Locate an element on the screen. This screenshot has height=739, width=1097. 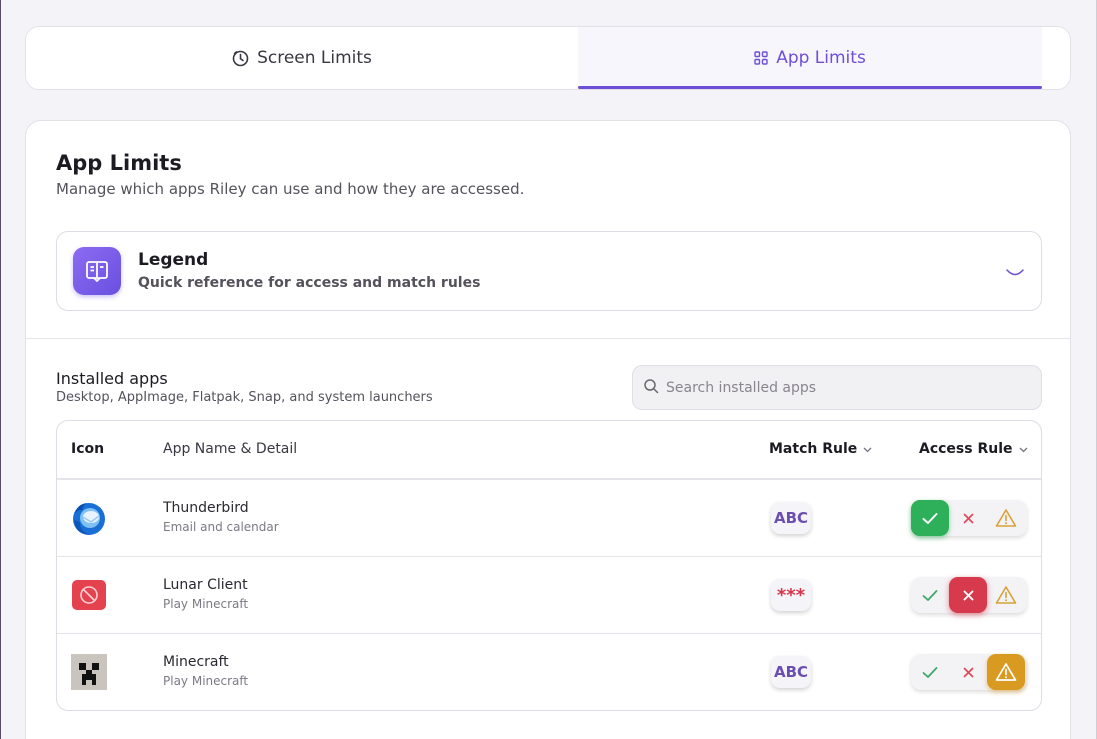
app-name: Thunderbird is located at coordinates (206, 508).